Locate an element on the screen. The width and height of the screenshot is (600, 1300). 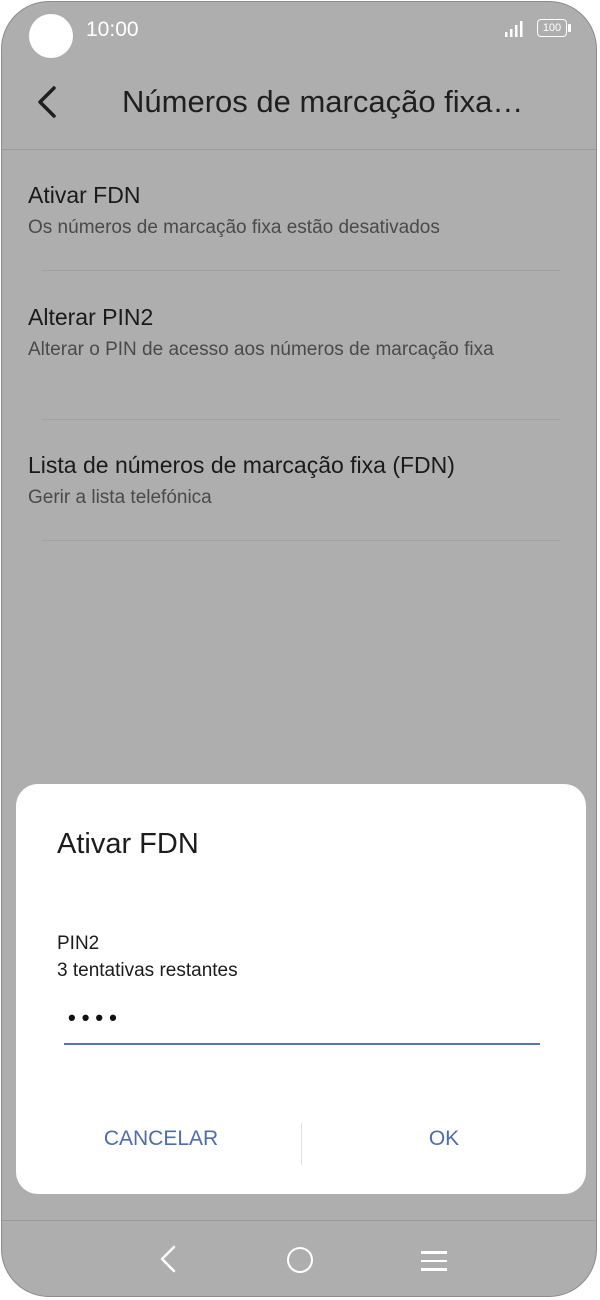
cancel-button: CANCELAR is located at coordinates (161, 1139).